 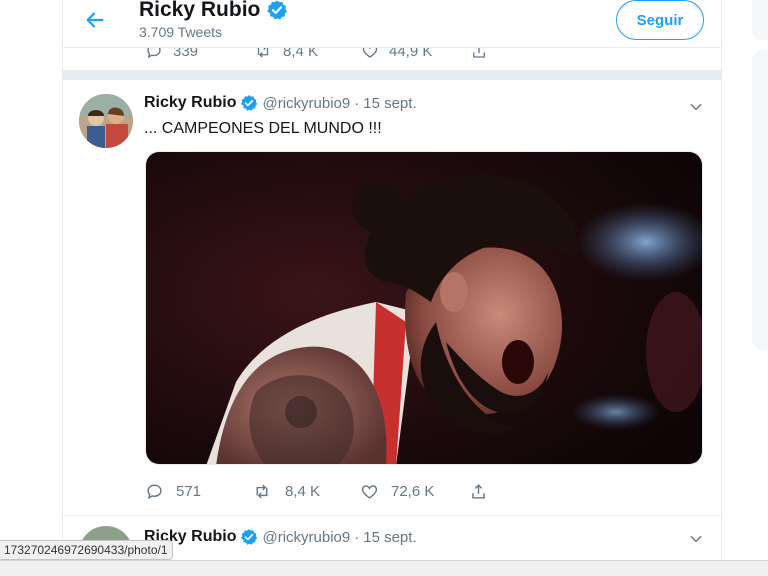 What do you see at coordinates (262, 491) in the screenshot?
I see `retweet-icon` at bounding box center [262, 491].